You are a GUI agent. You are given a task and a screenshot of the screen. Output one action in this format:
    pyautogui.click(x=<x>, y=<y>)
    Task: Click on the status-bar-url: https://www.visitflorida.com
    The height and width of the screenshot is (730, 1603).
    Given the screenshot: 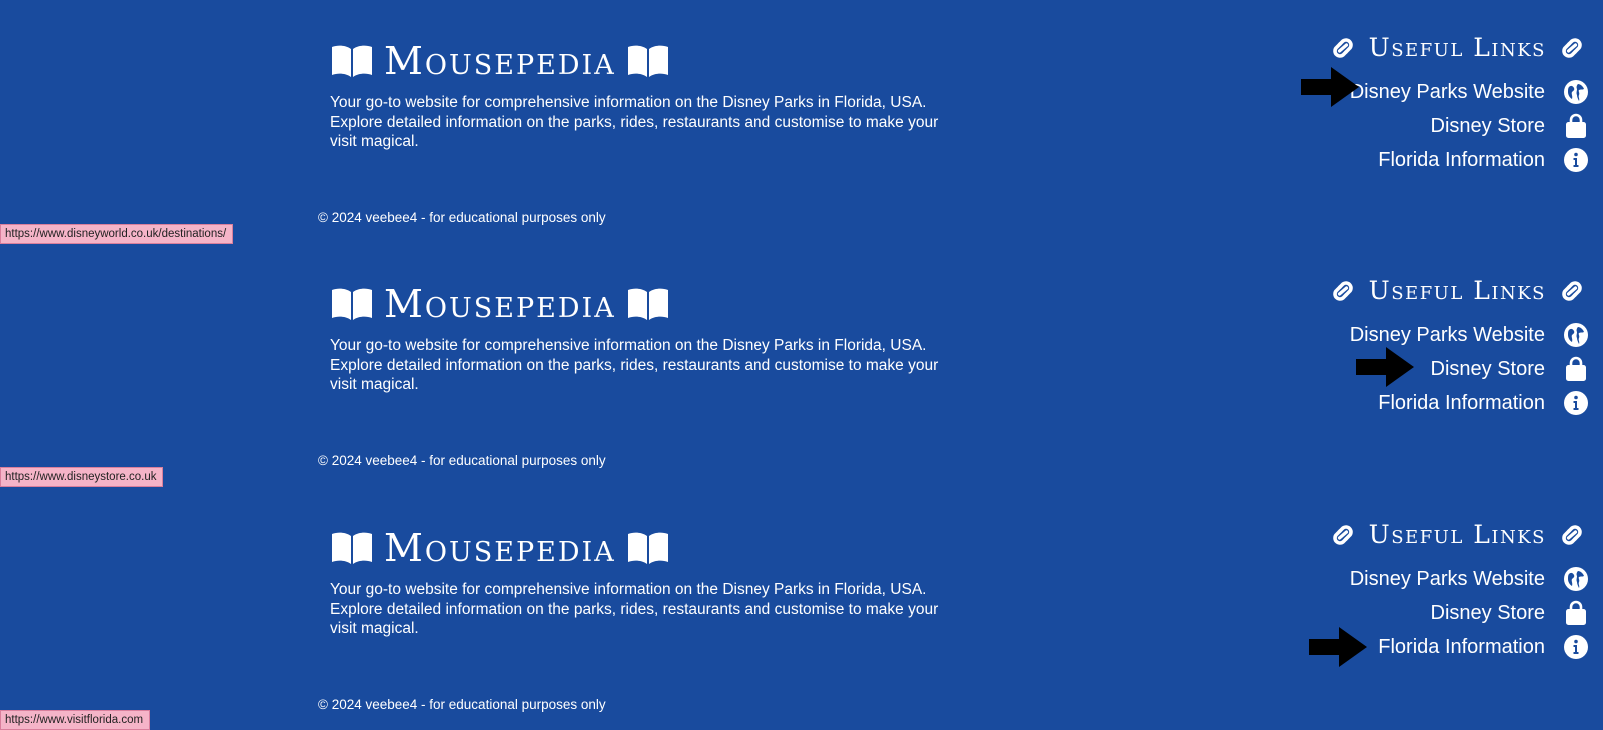 What is the action you would take?
    pyautogui.click(x=75, y=720)
    